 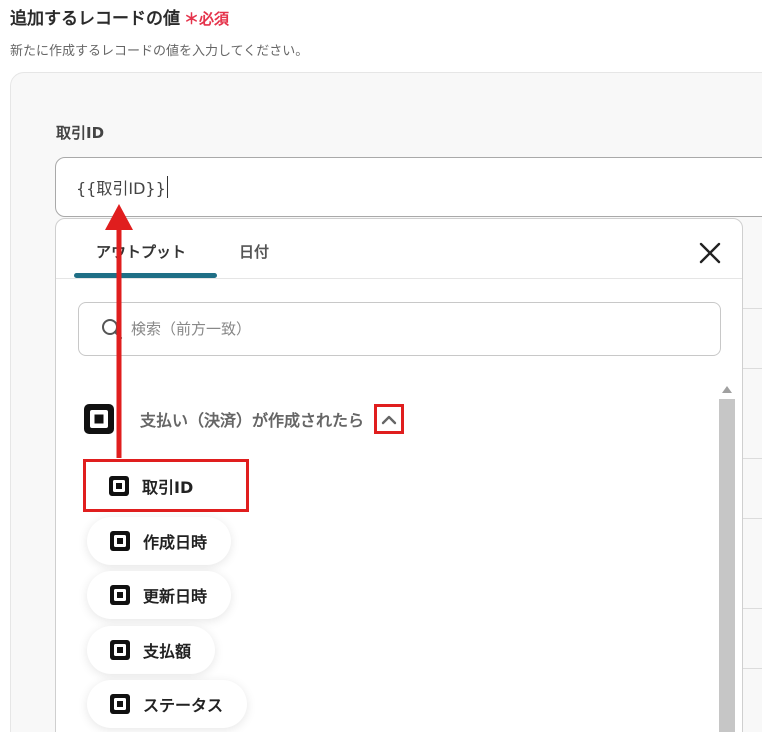 I want to click on tab-output: アウトプット, so click(x=141, y=251).